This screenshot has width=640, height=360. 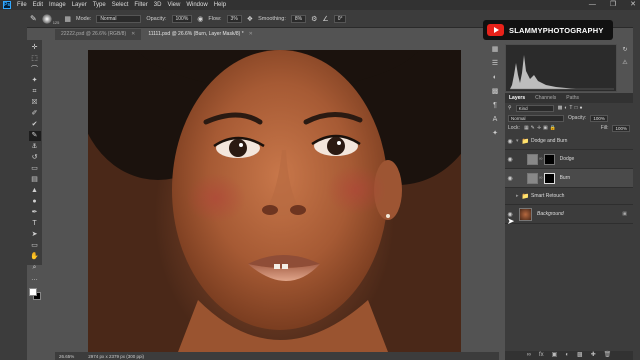 I want to click on menu-window: Window, so click(x=196, y=5).